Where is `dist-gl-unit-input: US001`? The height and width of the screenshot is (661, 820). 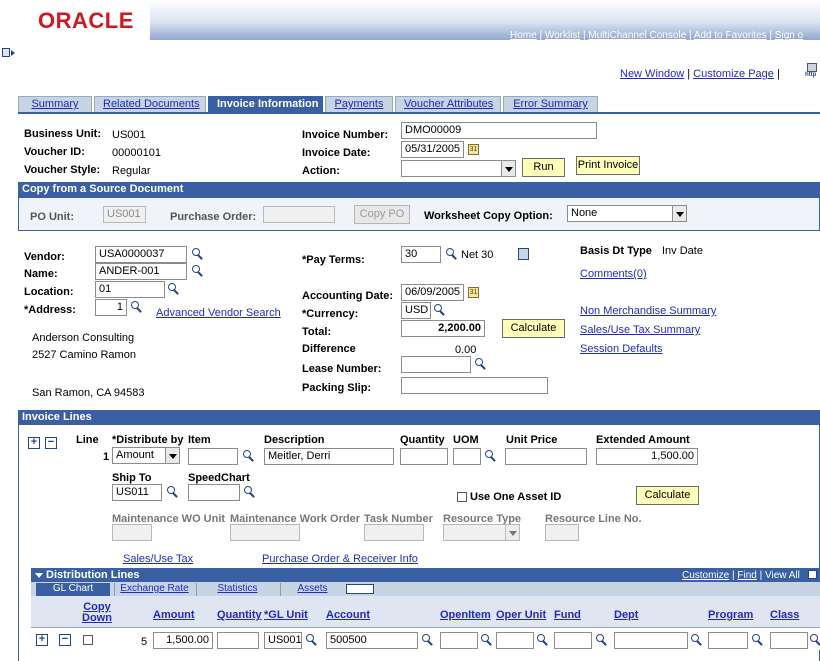 dist-gl-unit-input: US001 is located at coordinates (283, 640).